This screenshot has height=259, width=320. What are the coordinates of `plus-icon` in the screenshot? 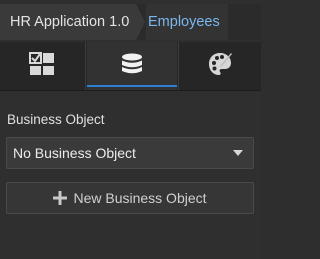 It's located at (60, 198).